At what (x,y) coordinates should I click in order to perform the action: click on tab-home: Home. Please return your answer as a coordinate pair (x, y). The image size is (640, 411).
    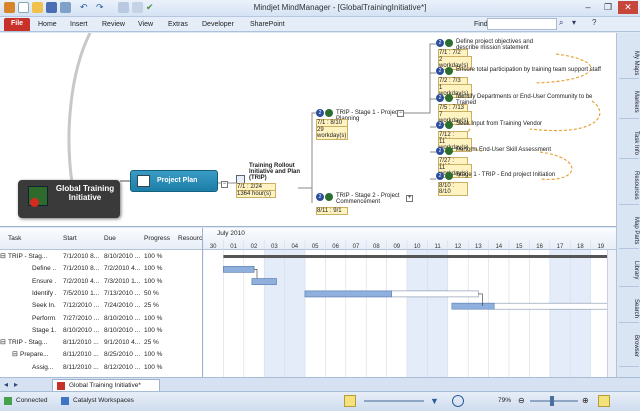
    Looking at the image, I should click on (47, 25).